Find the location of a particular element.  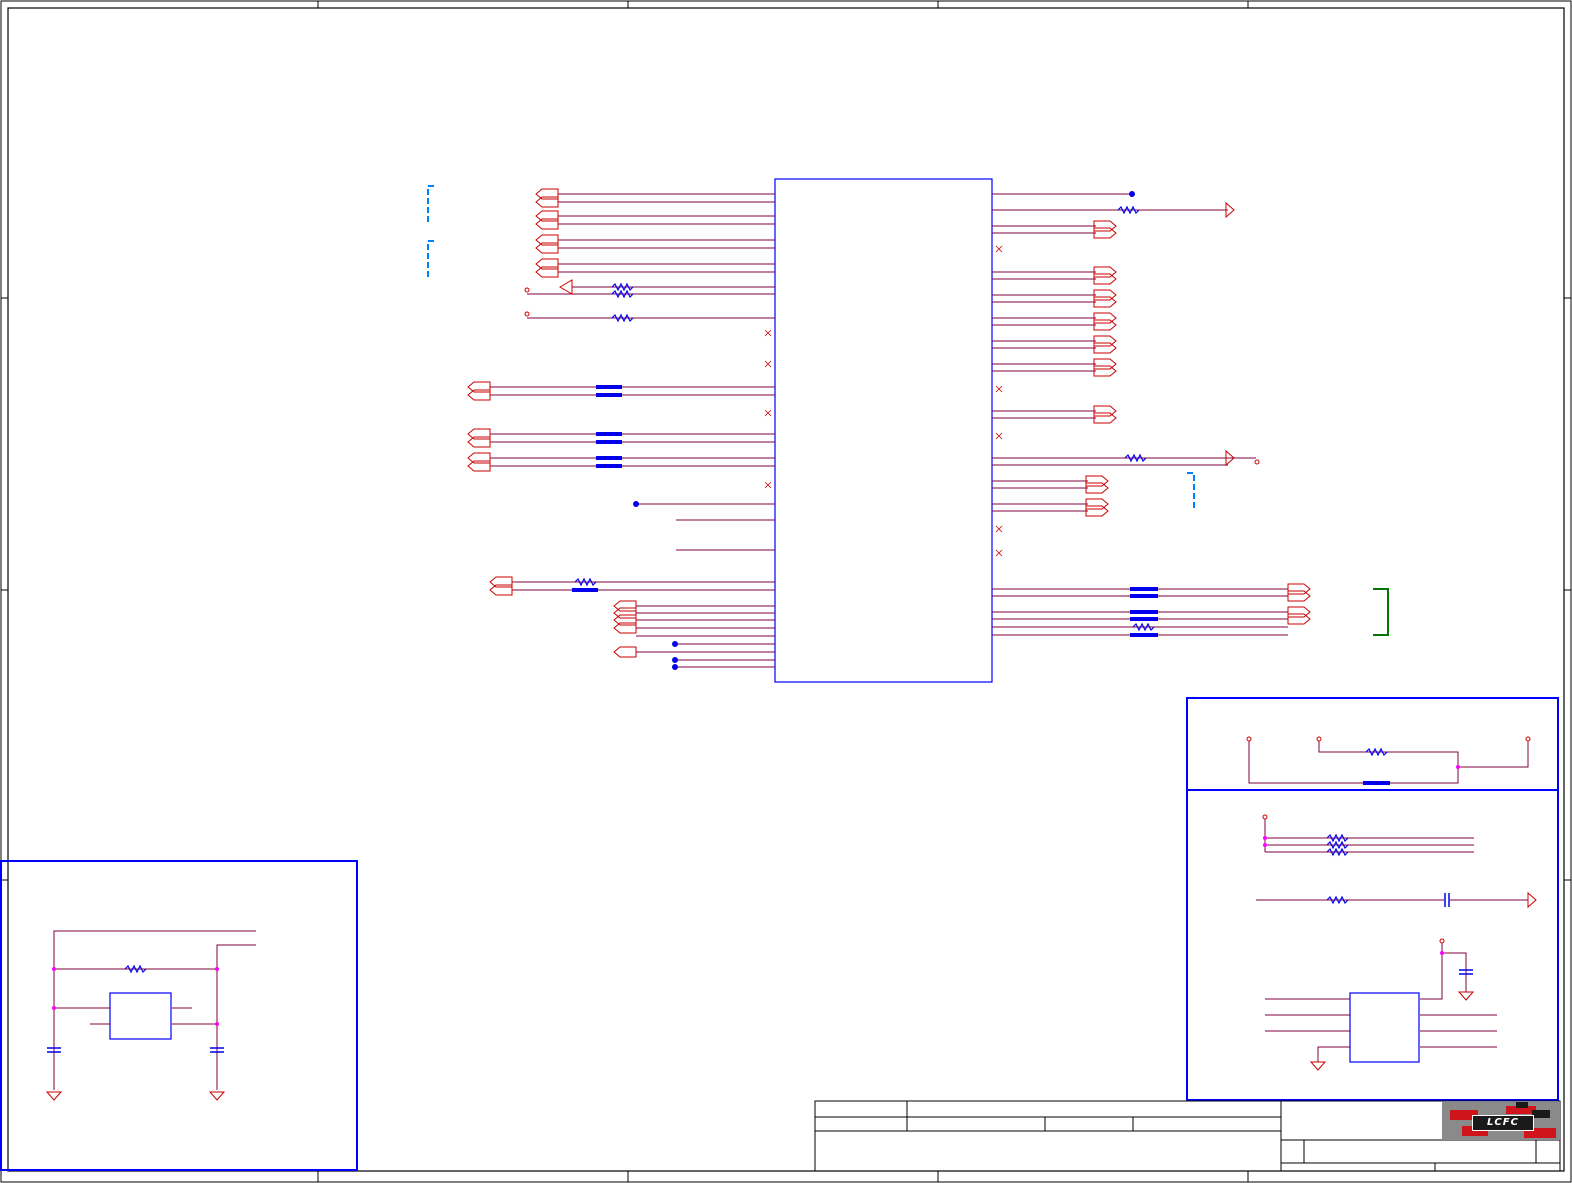

left-signal-group is located at coordinates (632, 430).